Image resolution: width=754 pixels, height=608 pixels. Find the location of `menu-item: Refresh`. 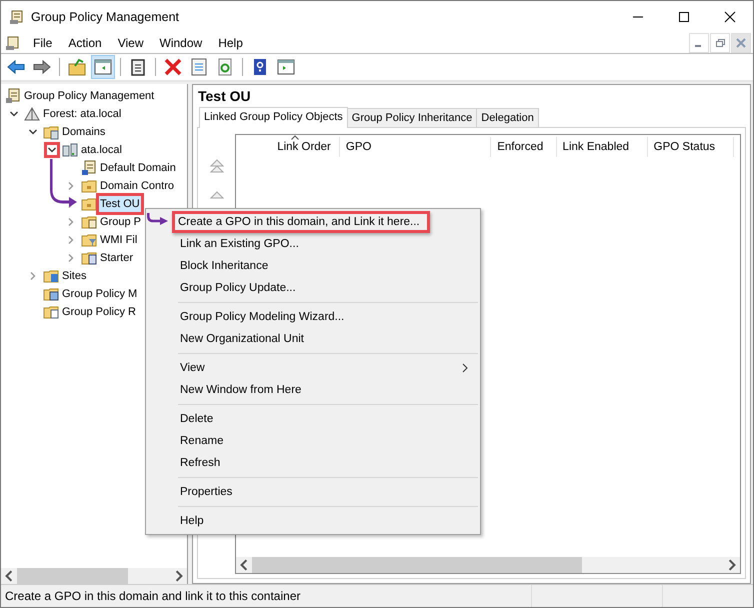

menu-item: Refresh is located at coordinates (313, 463).